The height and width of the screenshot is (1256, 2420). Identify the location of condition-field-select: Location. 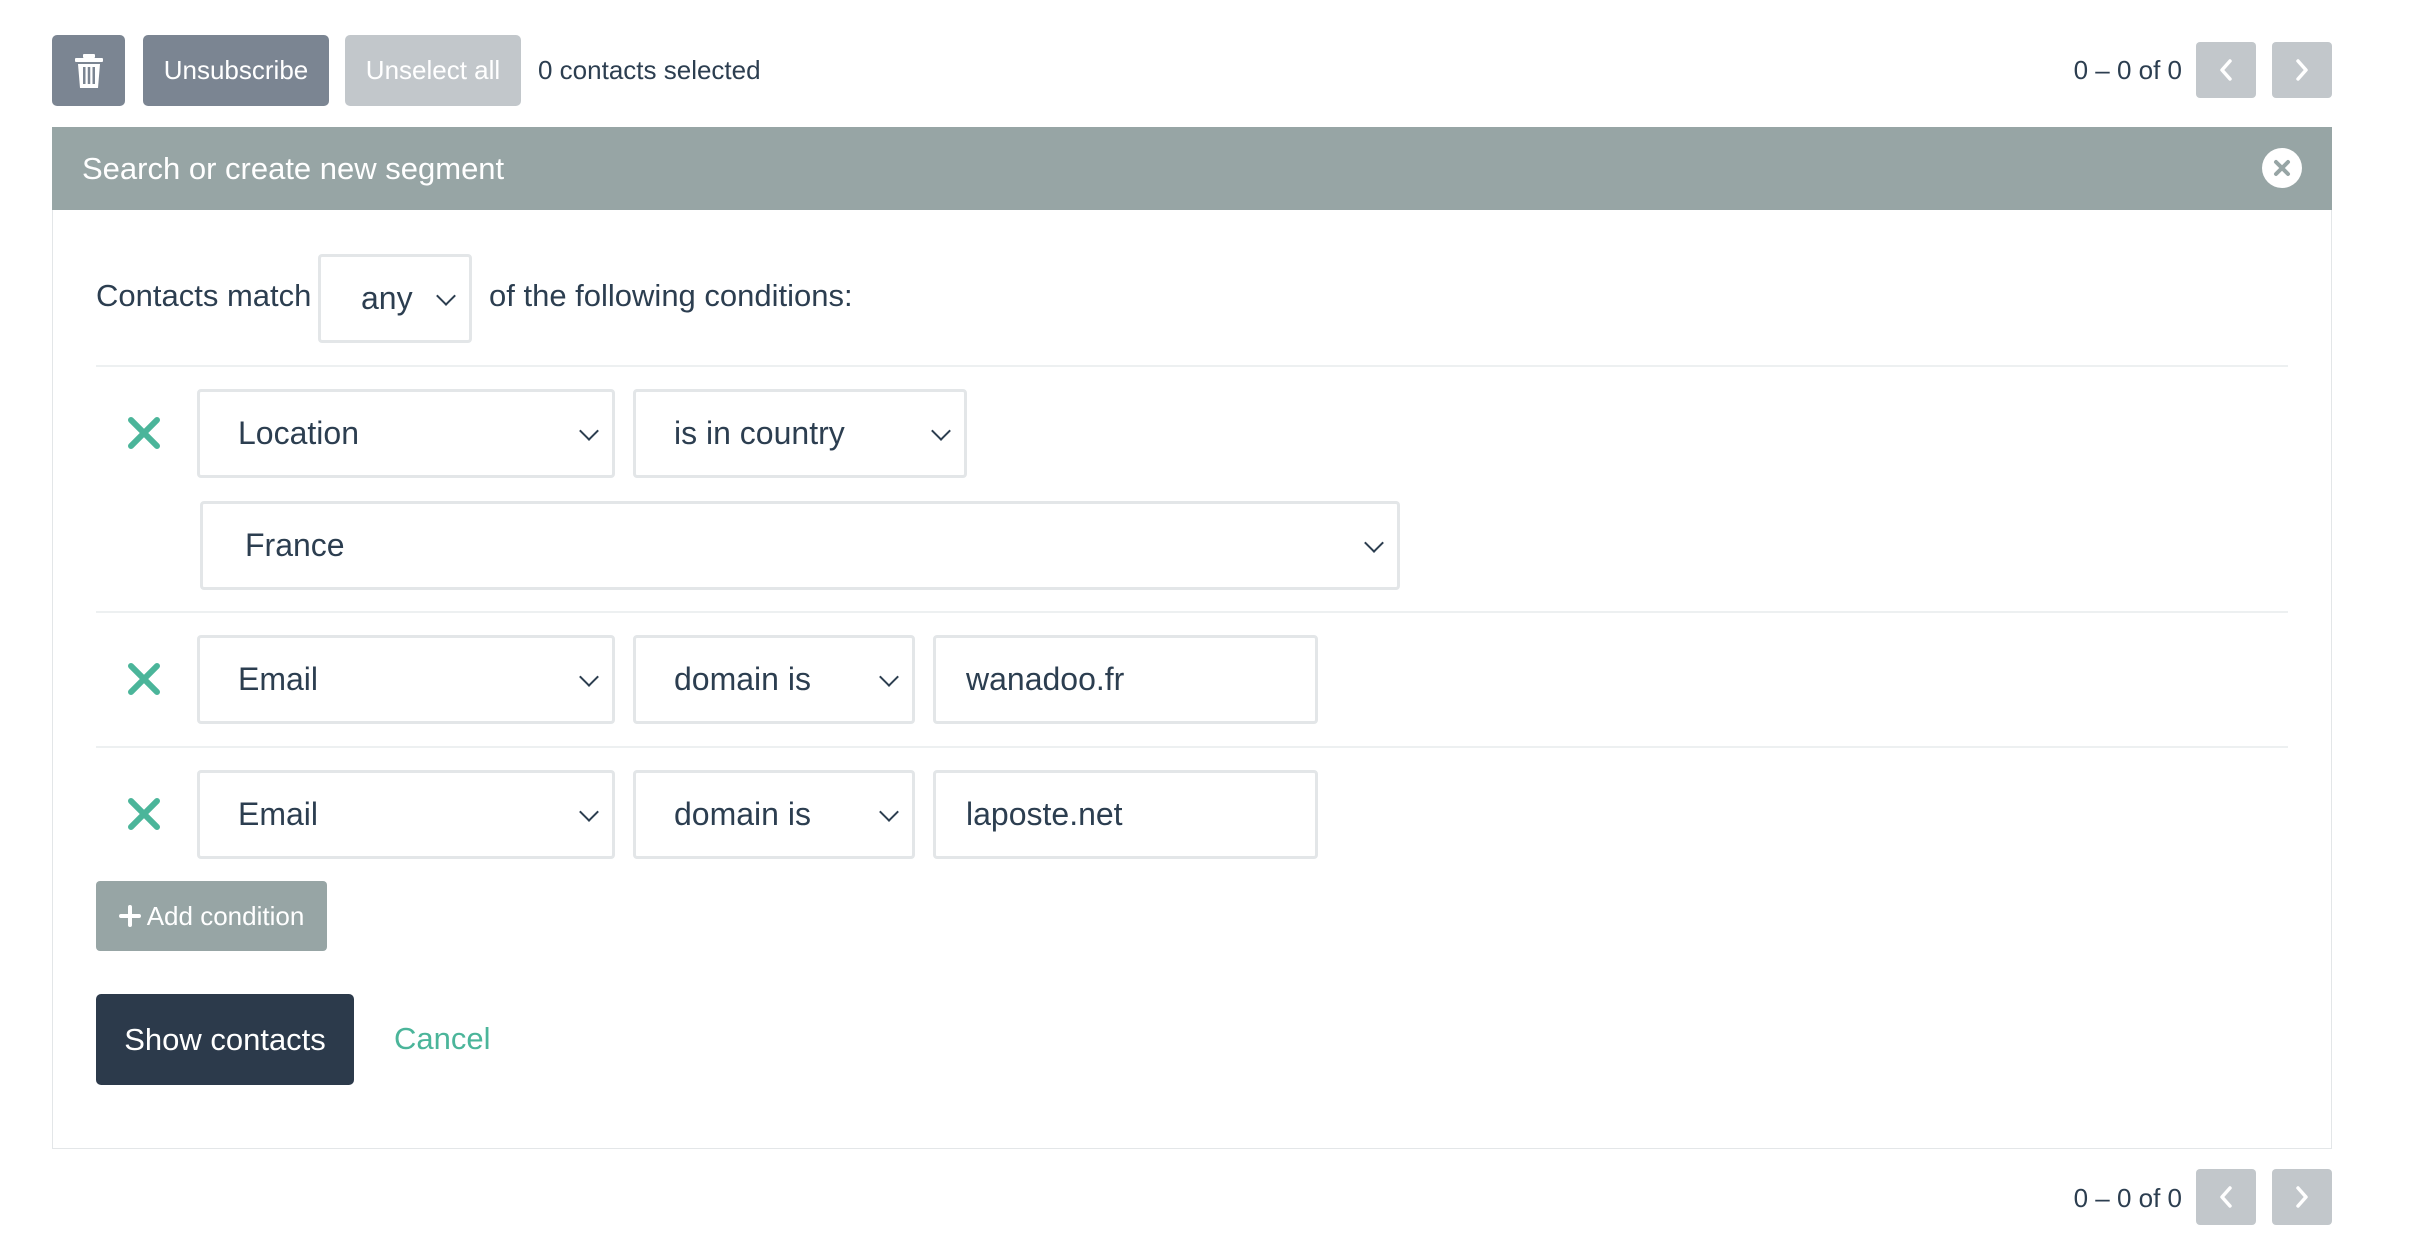
(406, 433).